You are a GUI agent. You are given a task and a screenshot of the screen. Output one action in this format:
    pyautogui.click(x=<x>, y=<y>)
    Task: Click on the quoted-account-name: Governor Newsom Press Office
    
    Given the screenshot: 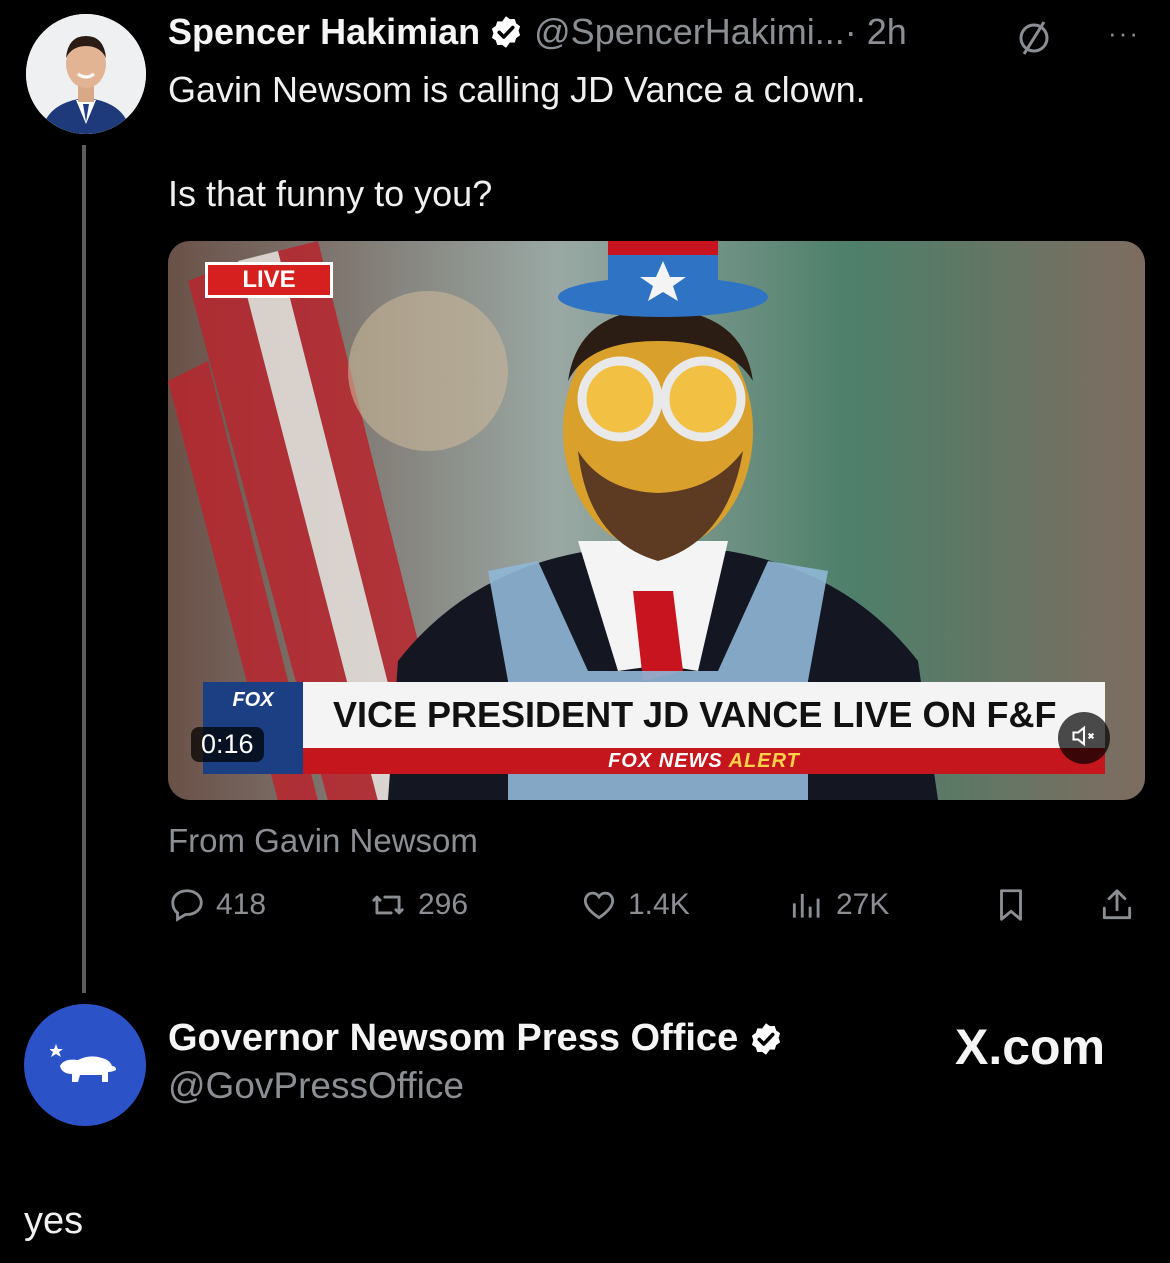 What is the action you would take?
    pyautogui.click(x=453, y=1038)
    